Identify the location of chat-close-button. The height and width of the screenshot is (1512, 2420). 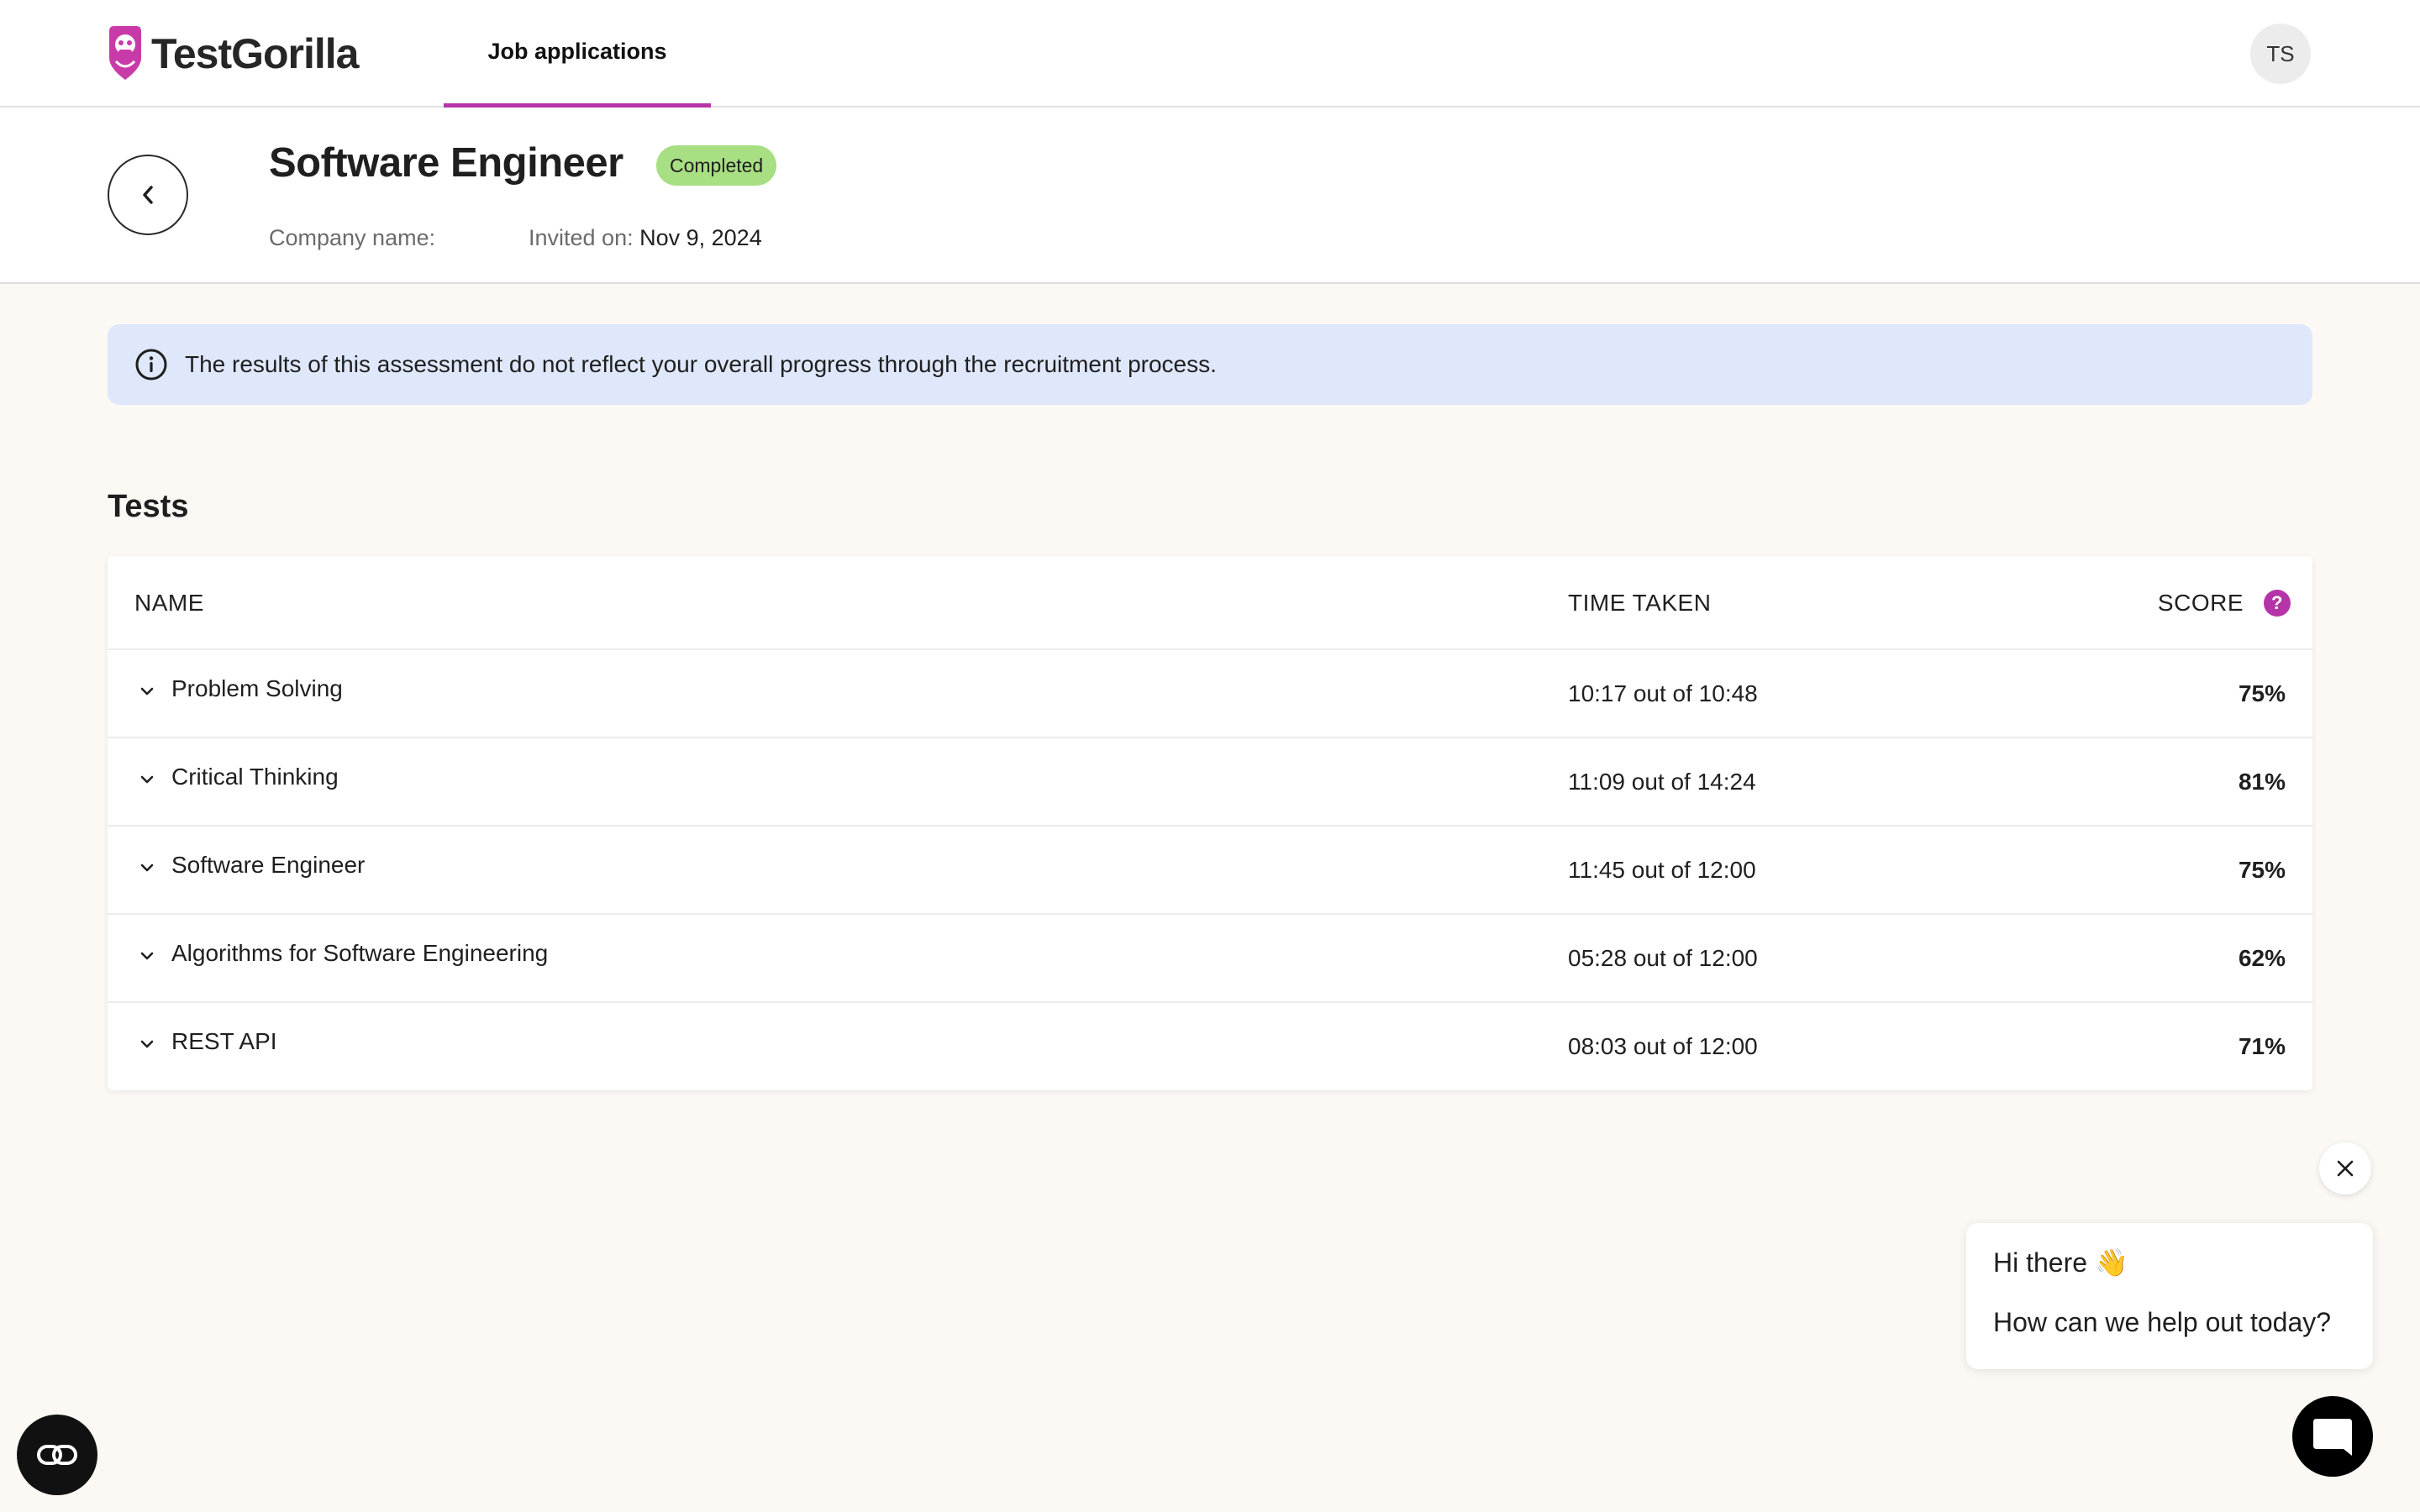
(2345, 1168).